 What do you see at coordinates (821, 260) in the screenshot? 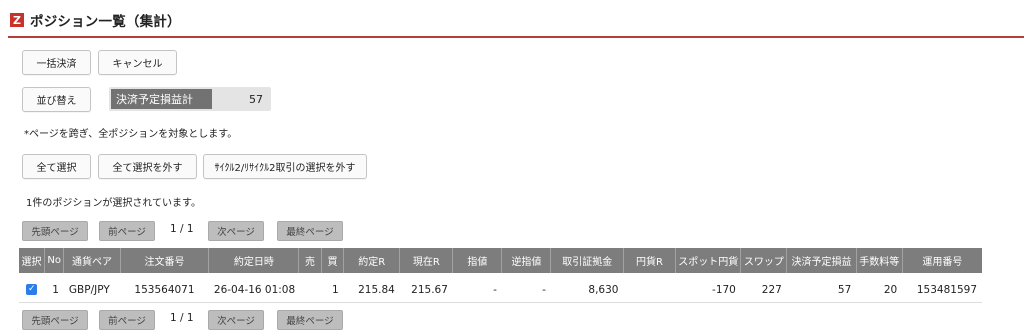
I see `column-header: 決済予定損益` at bounding box center [821, 260].